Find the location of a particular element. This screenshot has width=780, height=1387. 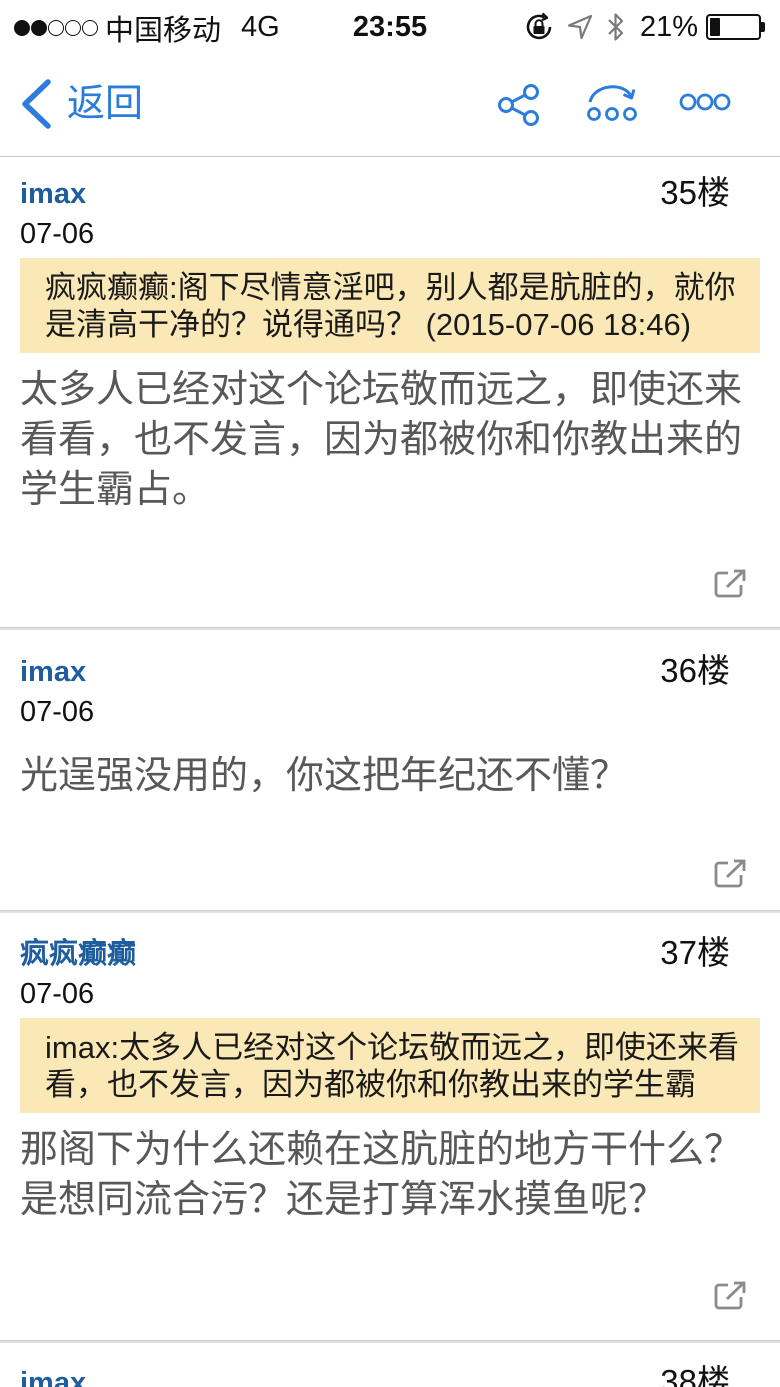

more-icon is located at coordinates (705, 102).